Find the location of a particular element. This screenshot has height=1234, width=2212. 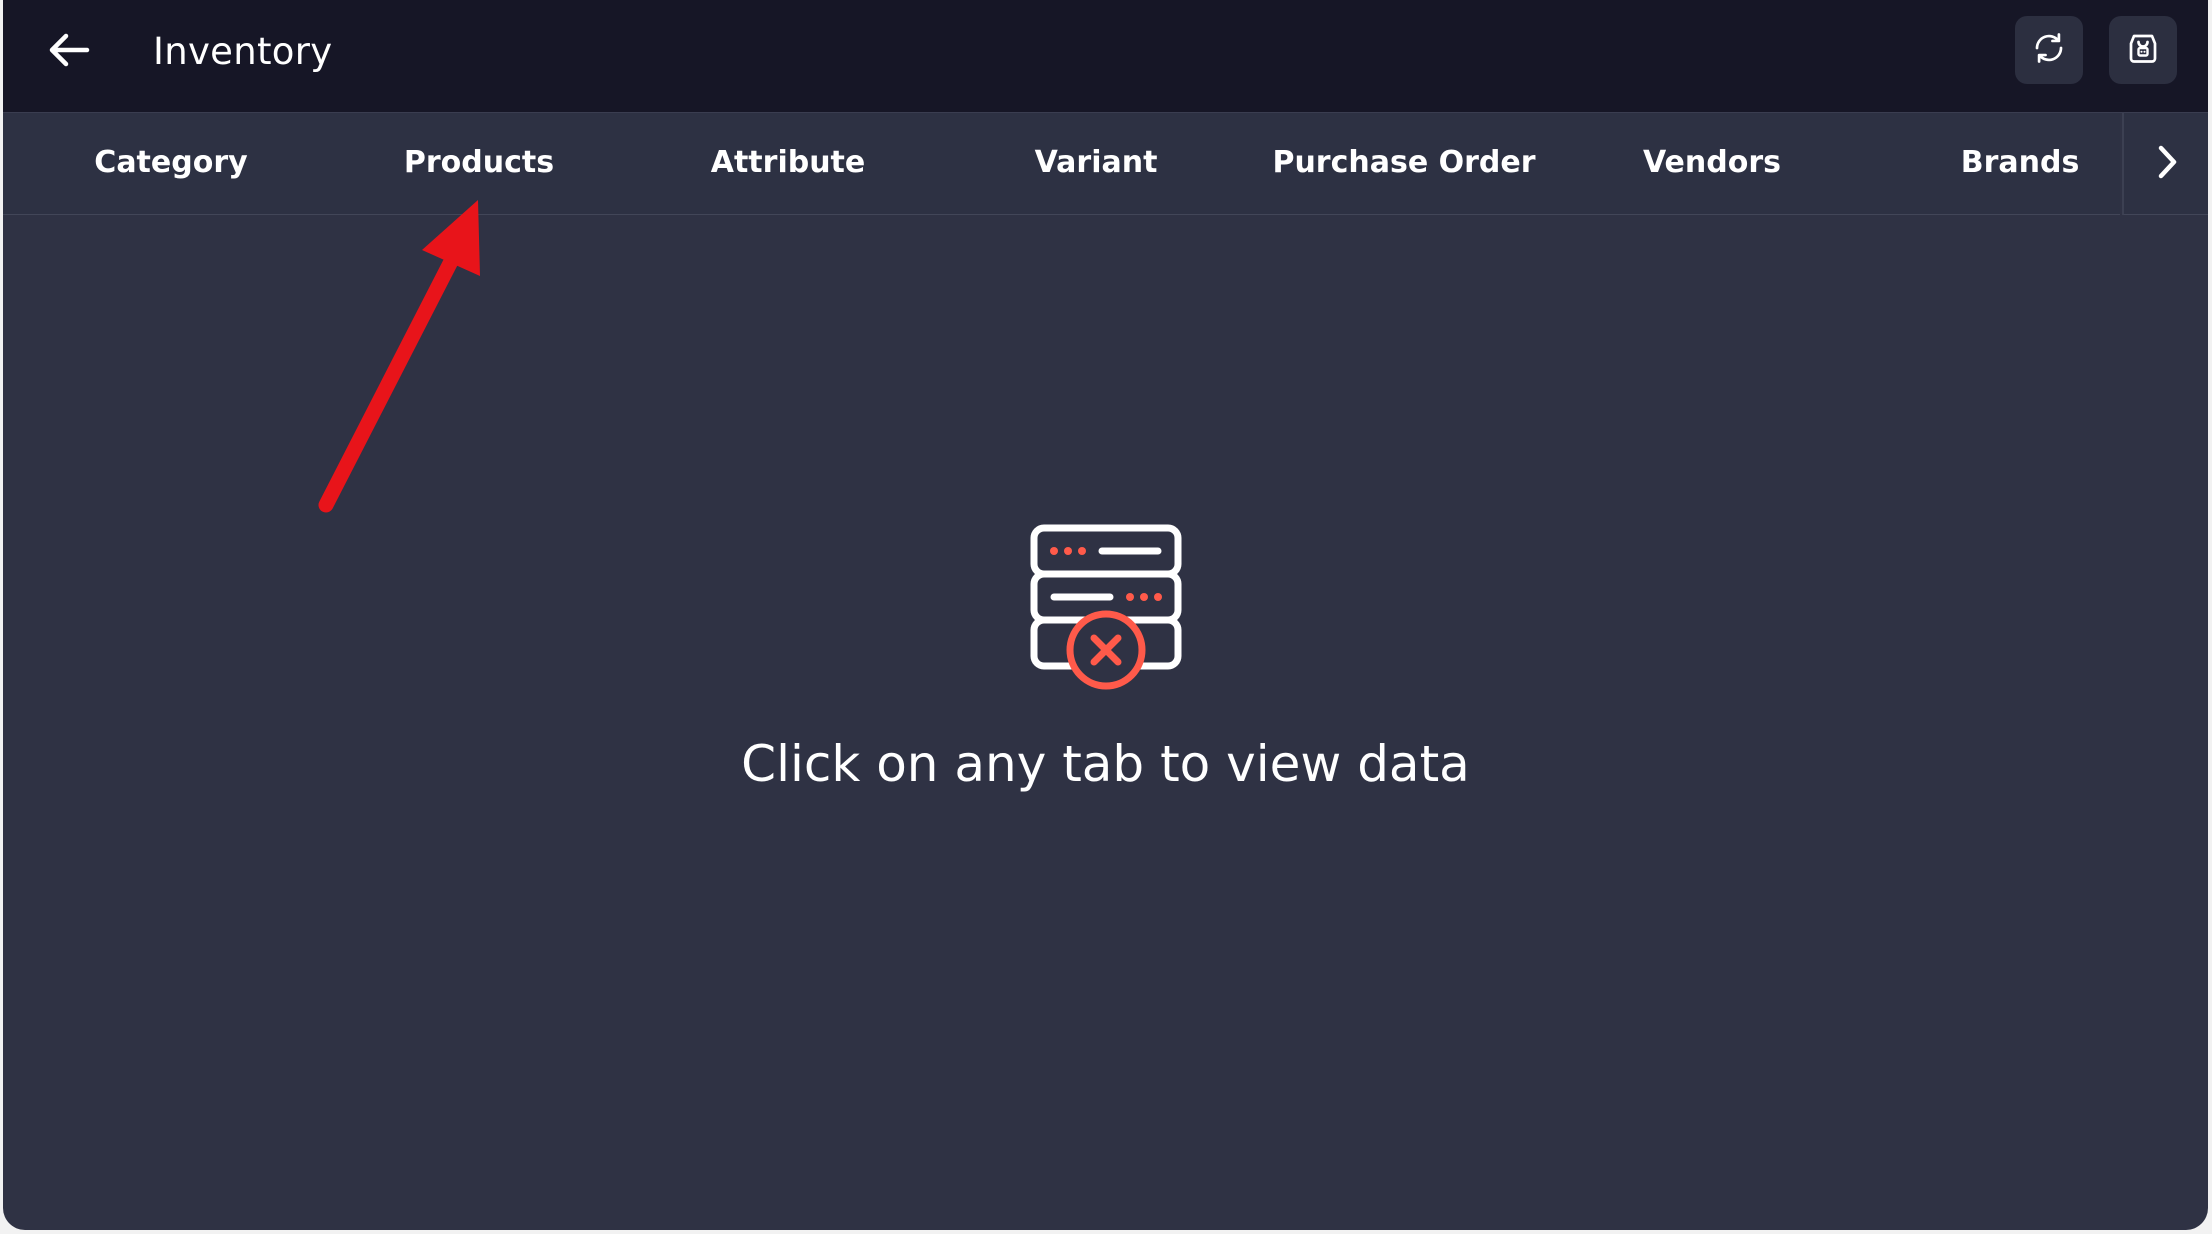

tab-vendors: Vendors is located at coordinates (1712, 163).